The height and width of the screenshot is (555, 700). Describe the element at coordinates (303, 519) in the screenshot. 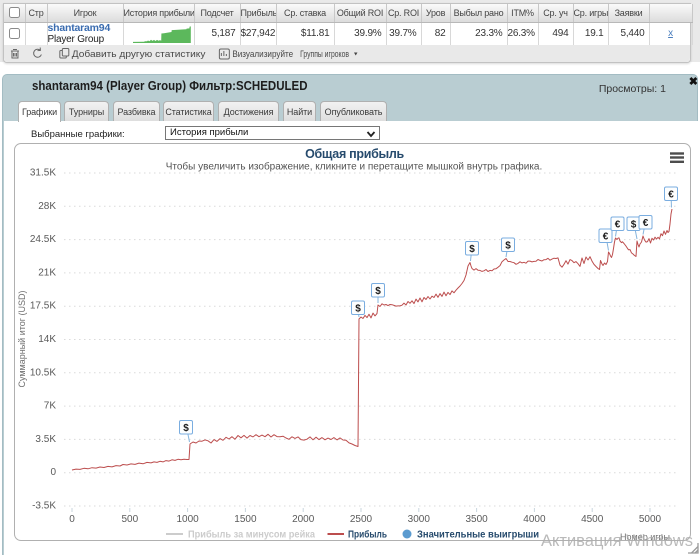

I see `svg-text: 2000` at that location.